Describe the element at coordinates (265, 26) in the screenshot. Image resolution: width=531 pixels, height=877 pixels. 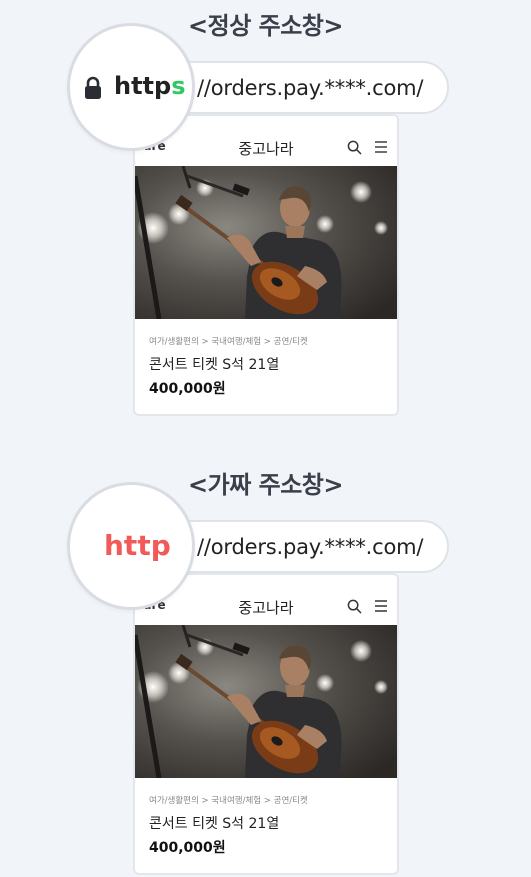
I see `normal-heading: <정상 주소창>` at that location.